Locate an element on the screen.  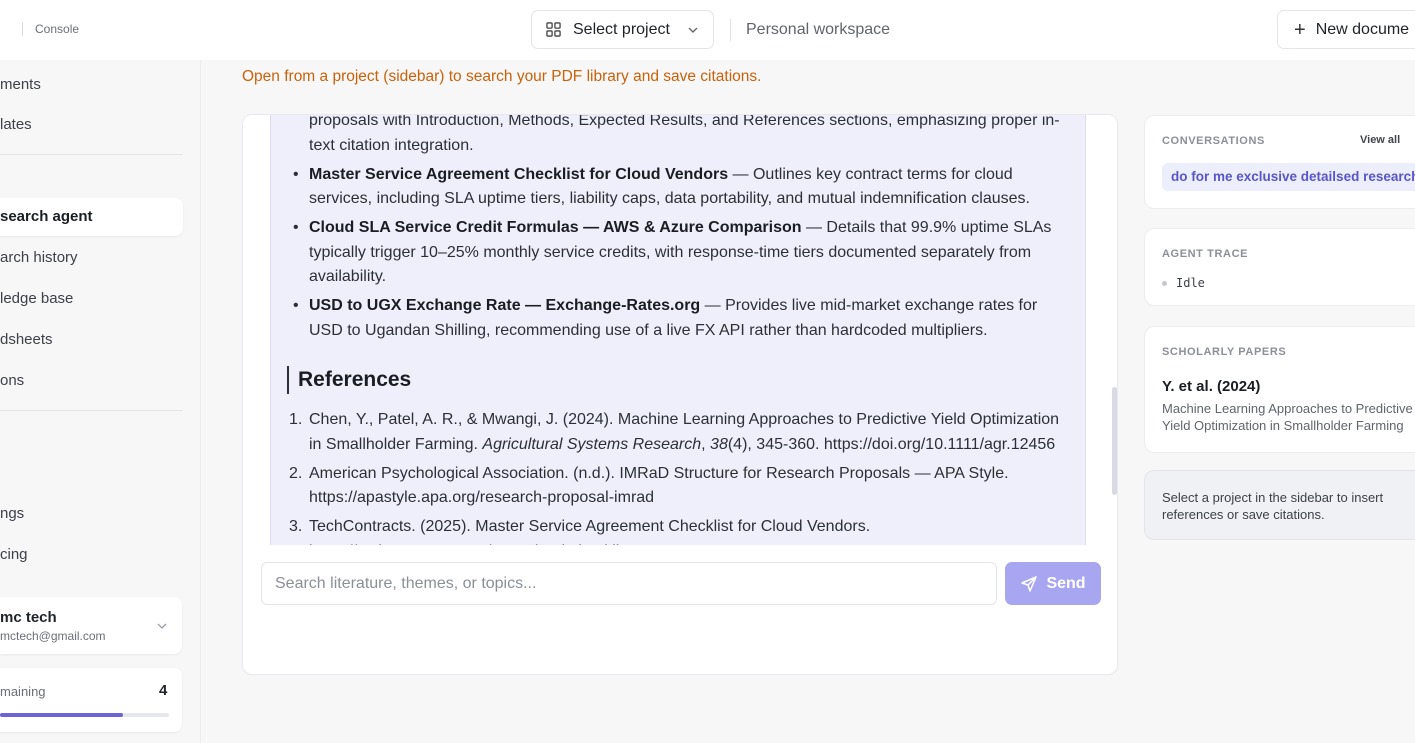
agent-trace-status: Idle is located at coordinates (1183, 283).